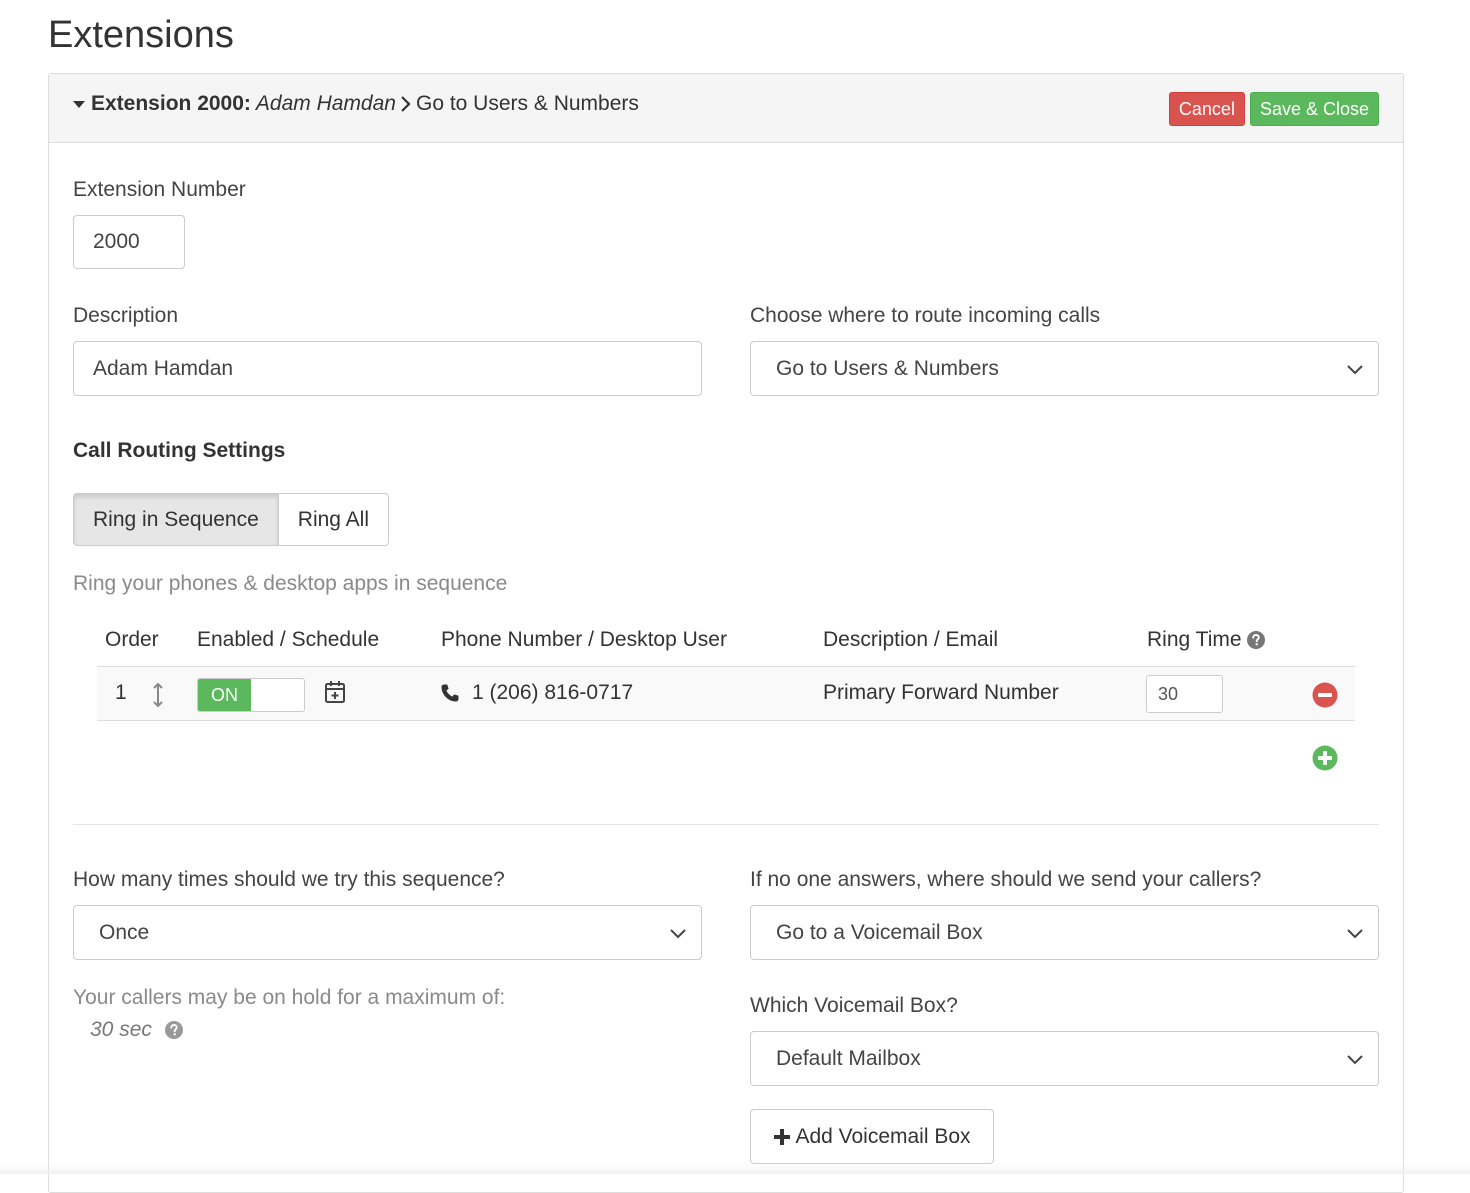 The image size is (1470, 1193). What do you see at coordinates (1194, 639) in the screenshot?
I see `header-ring-time-label: Ring Time` at bounding box center [1194, 639].